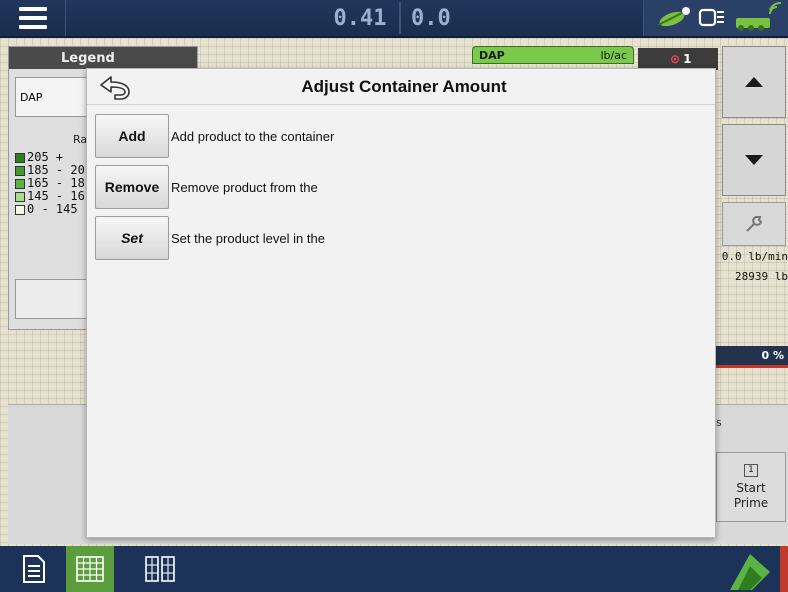  Describe the element at coordinates (50, 183) in the screenshot. I see `legend-range-list: 205 + 185 - 20 165 - 18 145 - 16 0 - 145` at that location.